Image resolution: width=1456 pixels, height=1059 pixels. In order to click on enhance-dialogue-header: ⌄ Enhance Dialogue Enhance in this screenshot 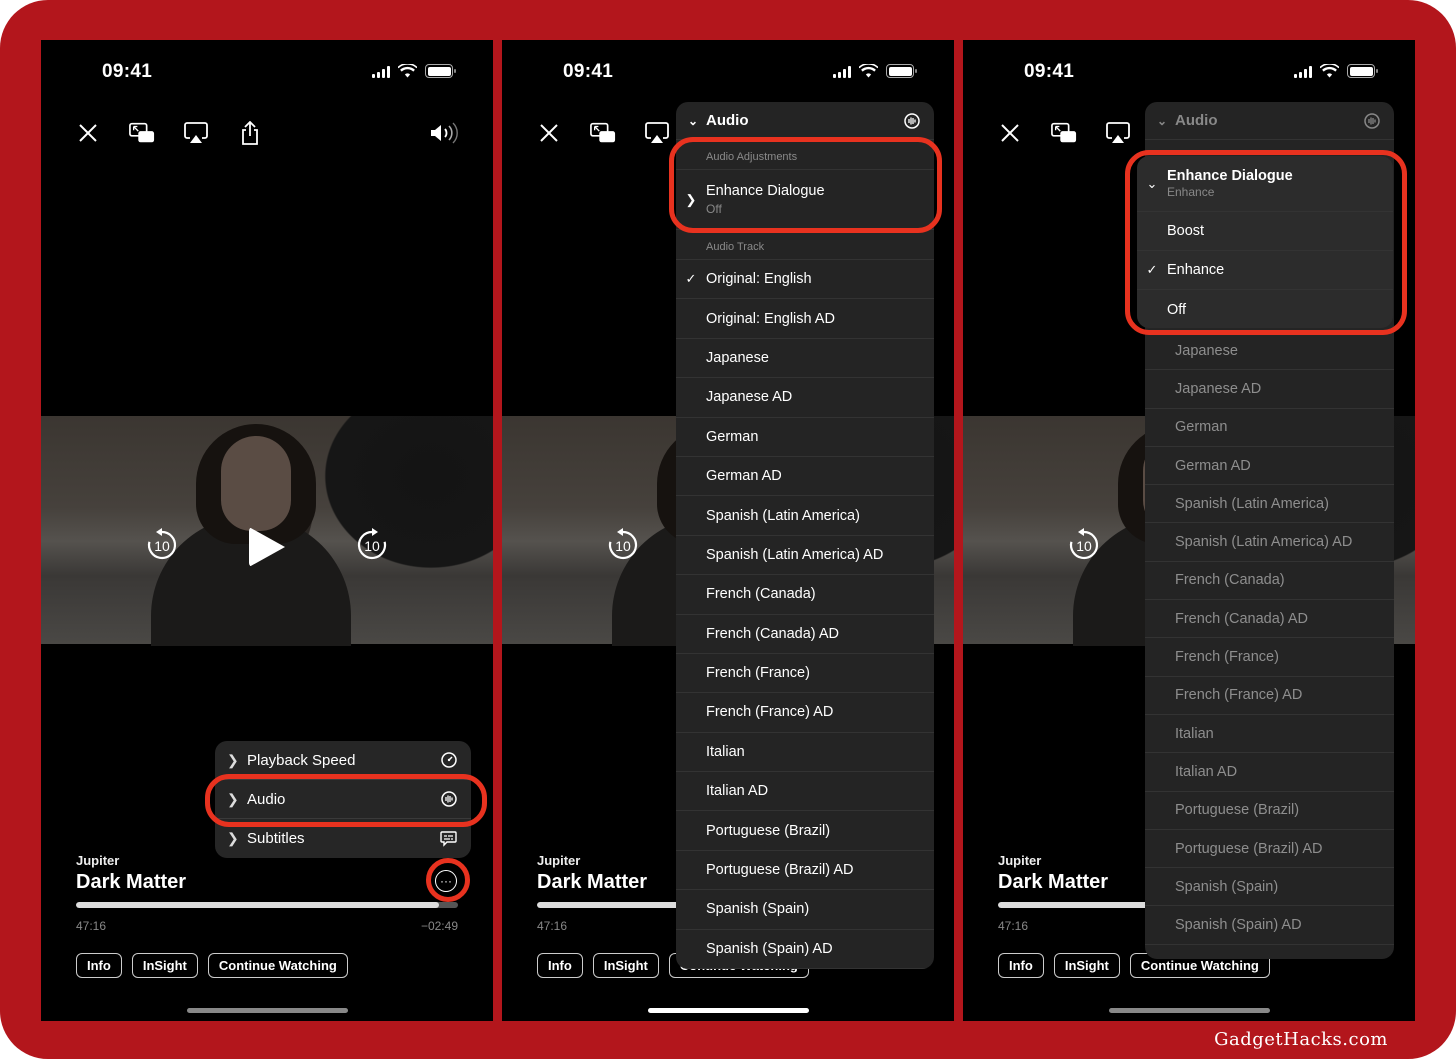, I will do `click(1265, 184)`.